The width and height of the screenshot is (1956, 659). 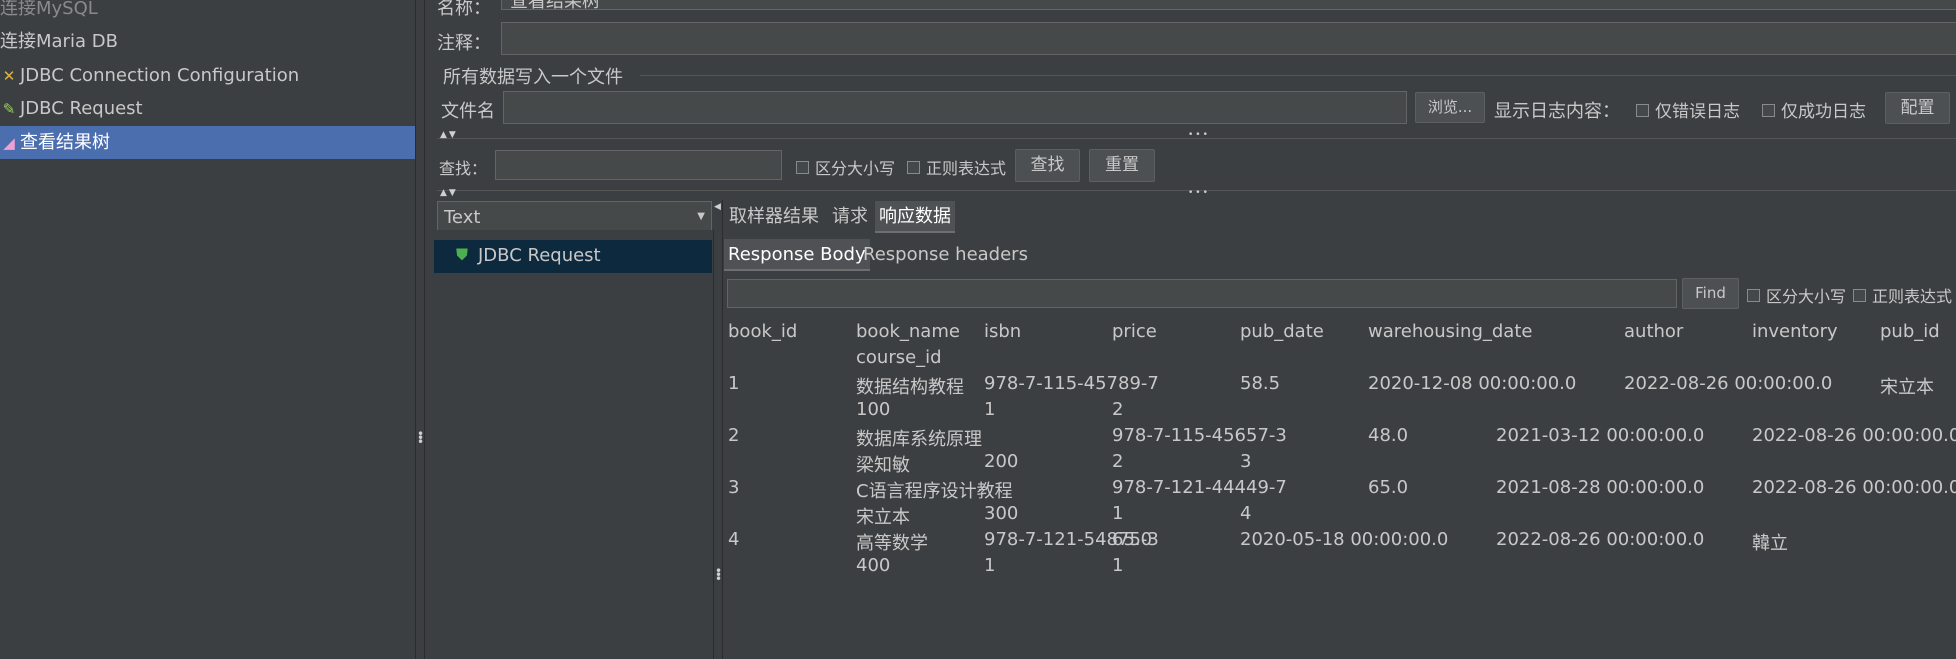 What do you see at coordinates (1795, 331) in the screenshot?
I see `text-cell: inventory` at bounding box center [1795, 331].